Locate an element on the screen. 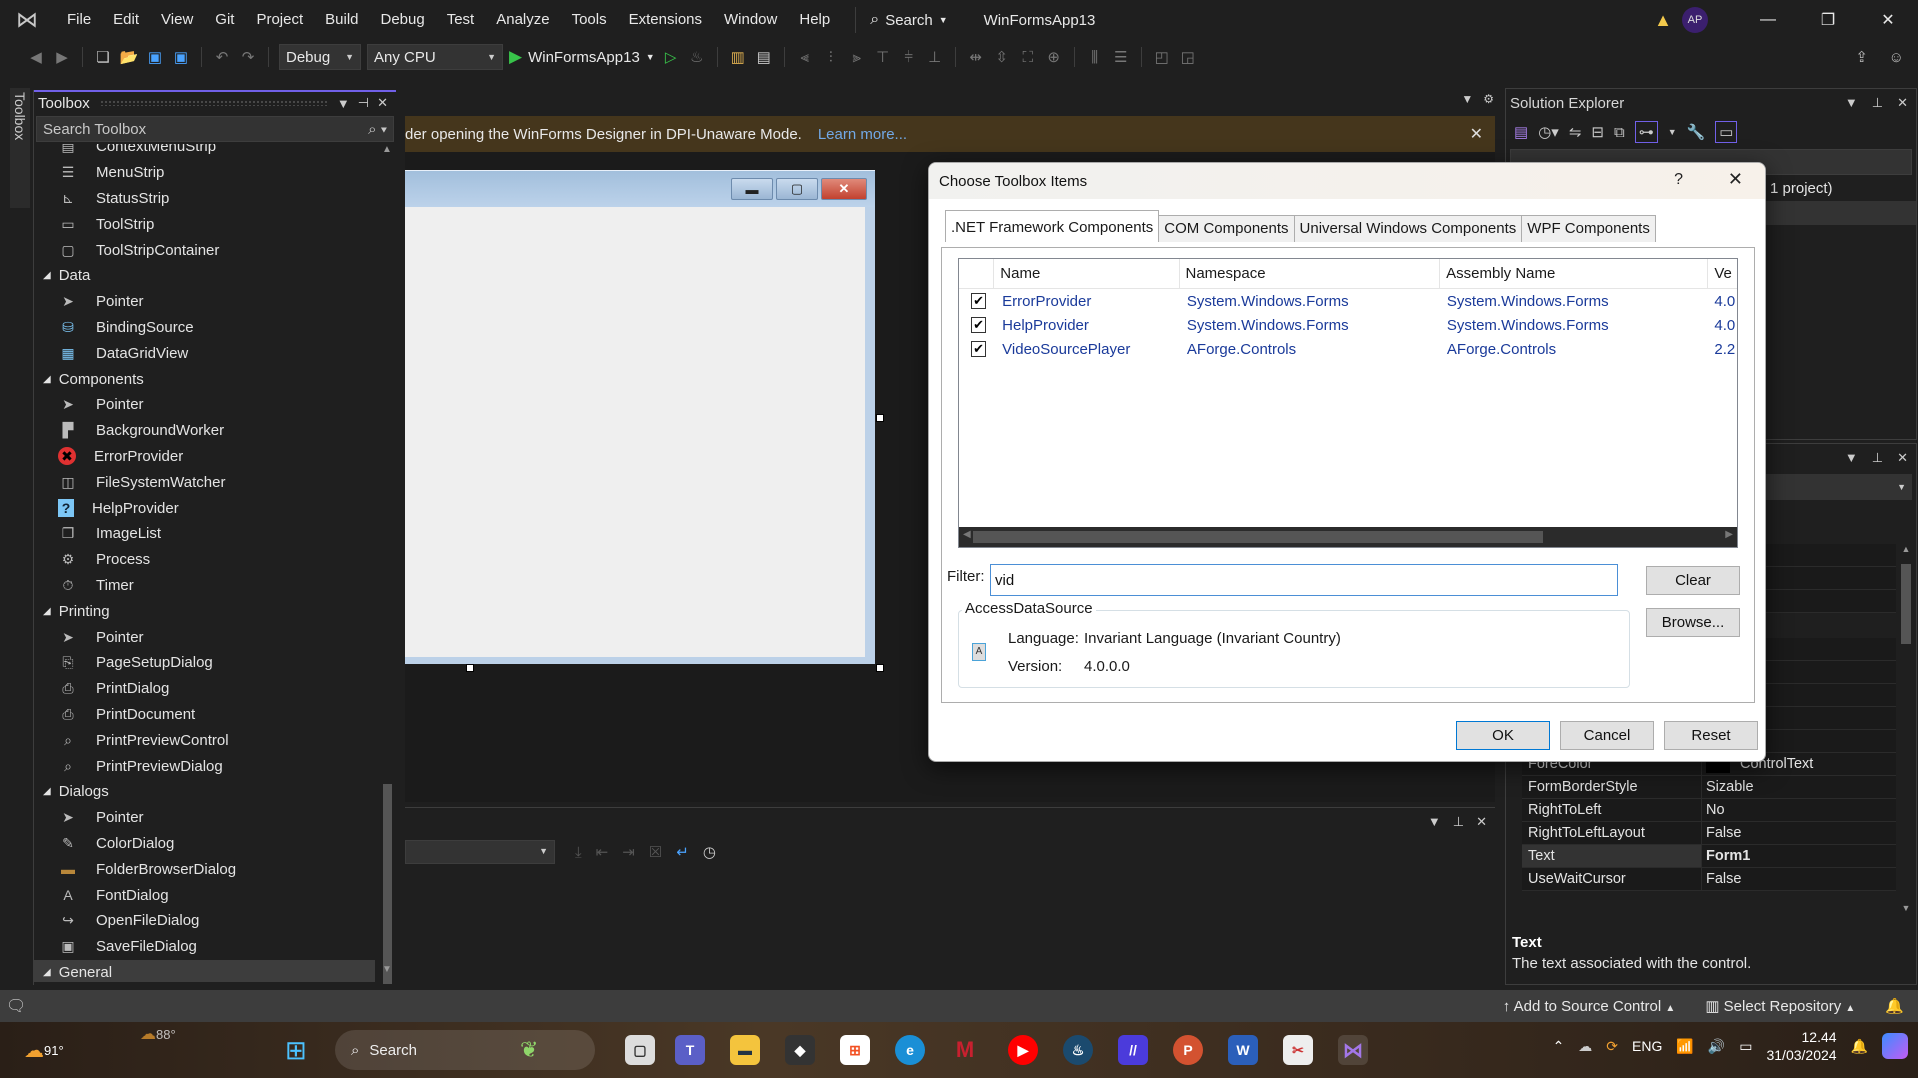  align-middles-icon: ⫩ is located at coordinates (909, 57).